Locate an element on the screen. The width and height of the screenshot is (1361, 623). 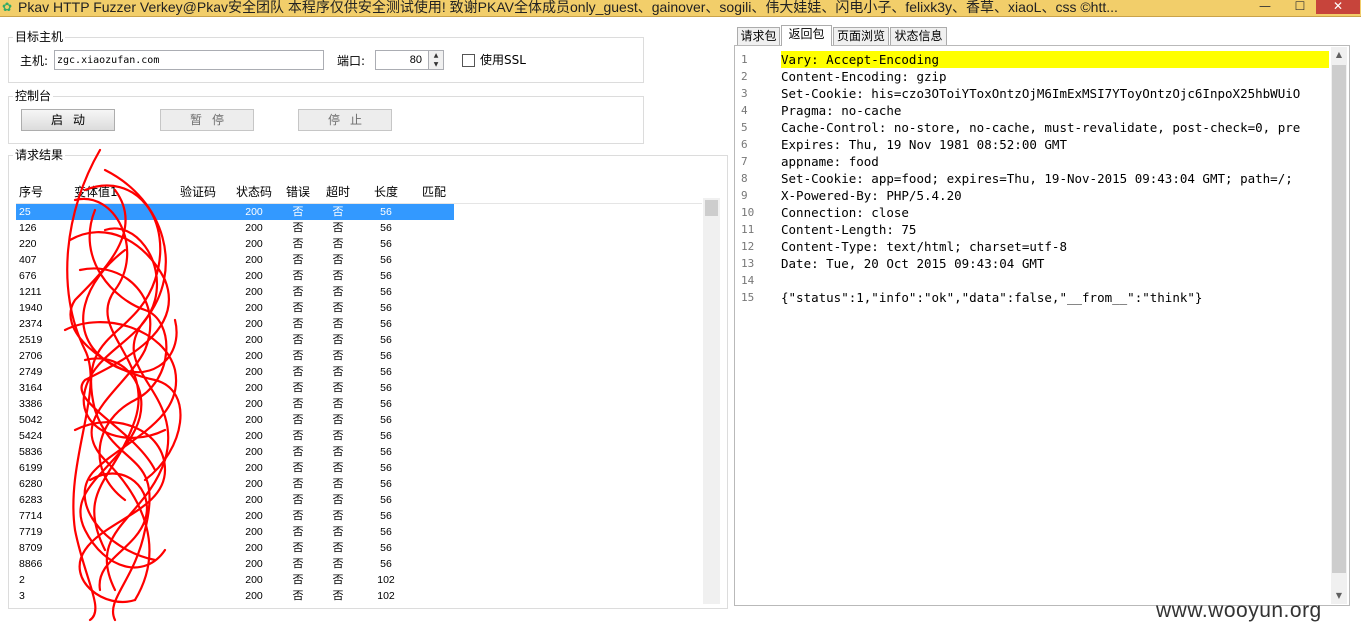
cell-index: 220 is located at coordinates (28, 244).